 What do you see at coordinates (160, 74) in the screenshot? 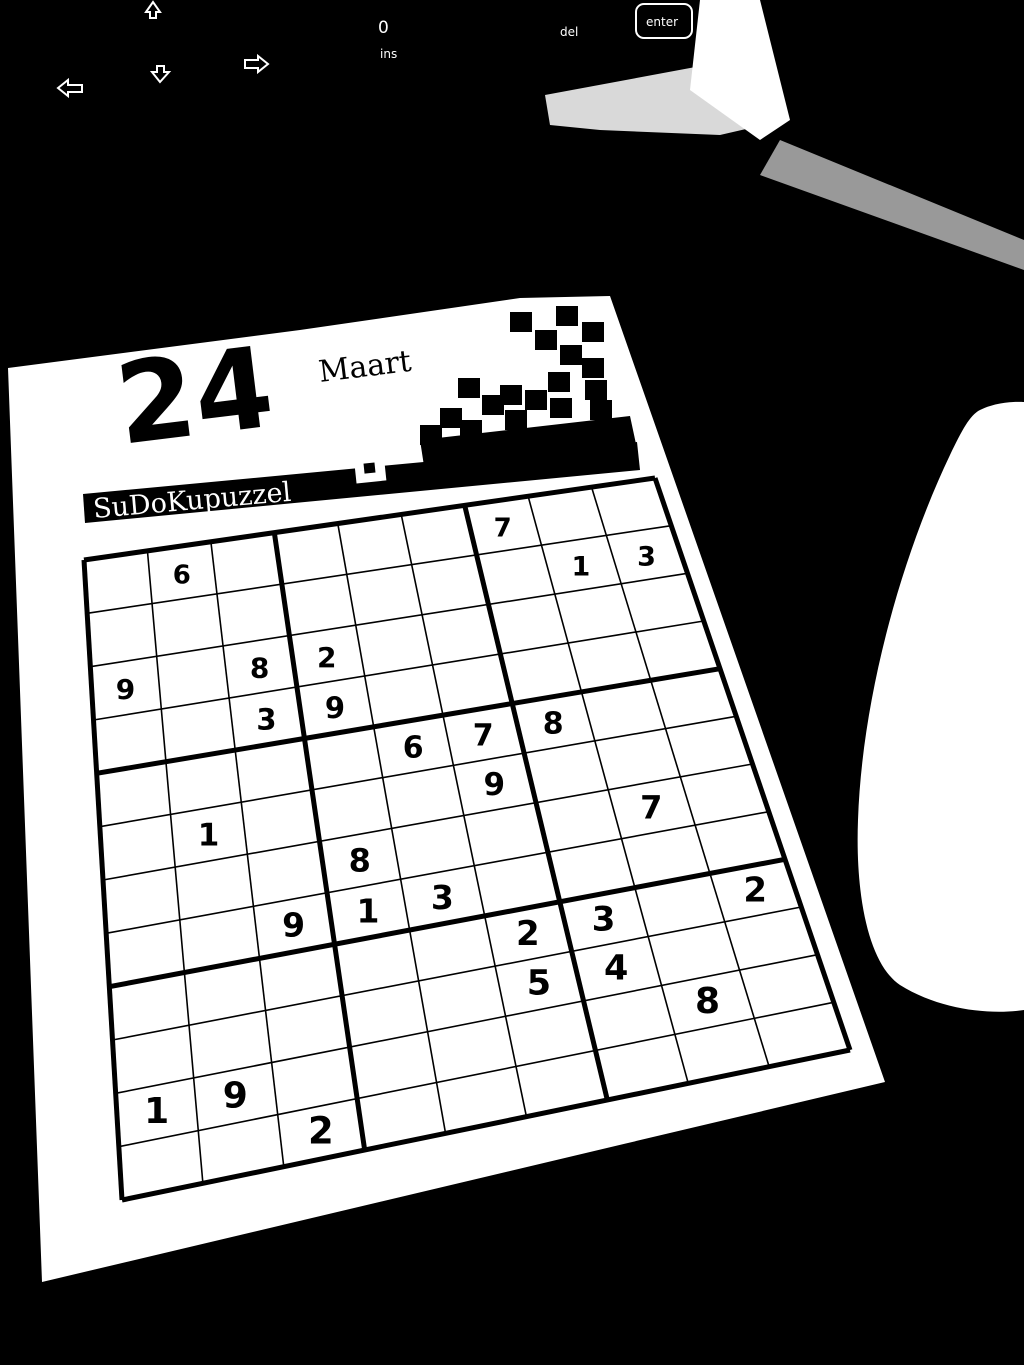
I see `arrow-down-icon` at bounding box center [160, 74].